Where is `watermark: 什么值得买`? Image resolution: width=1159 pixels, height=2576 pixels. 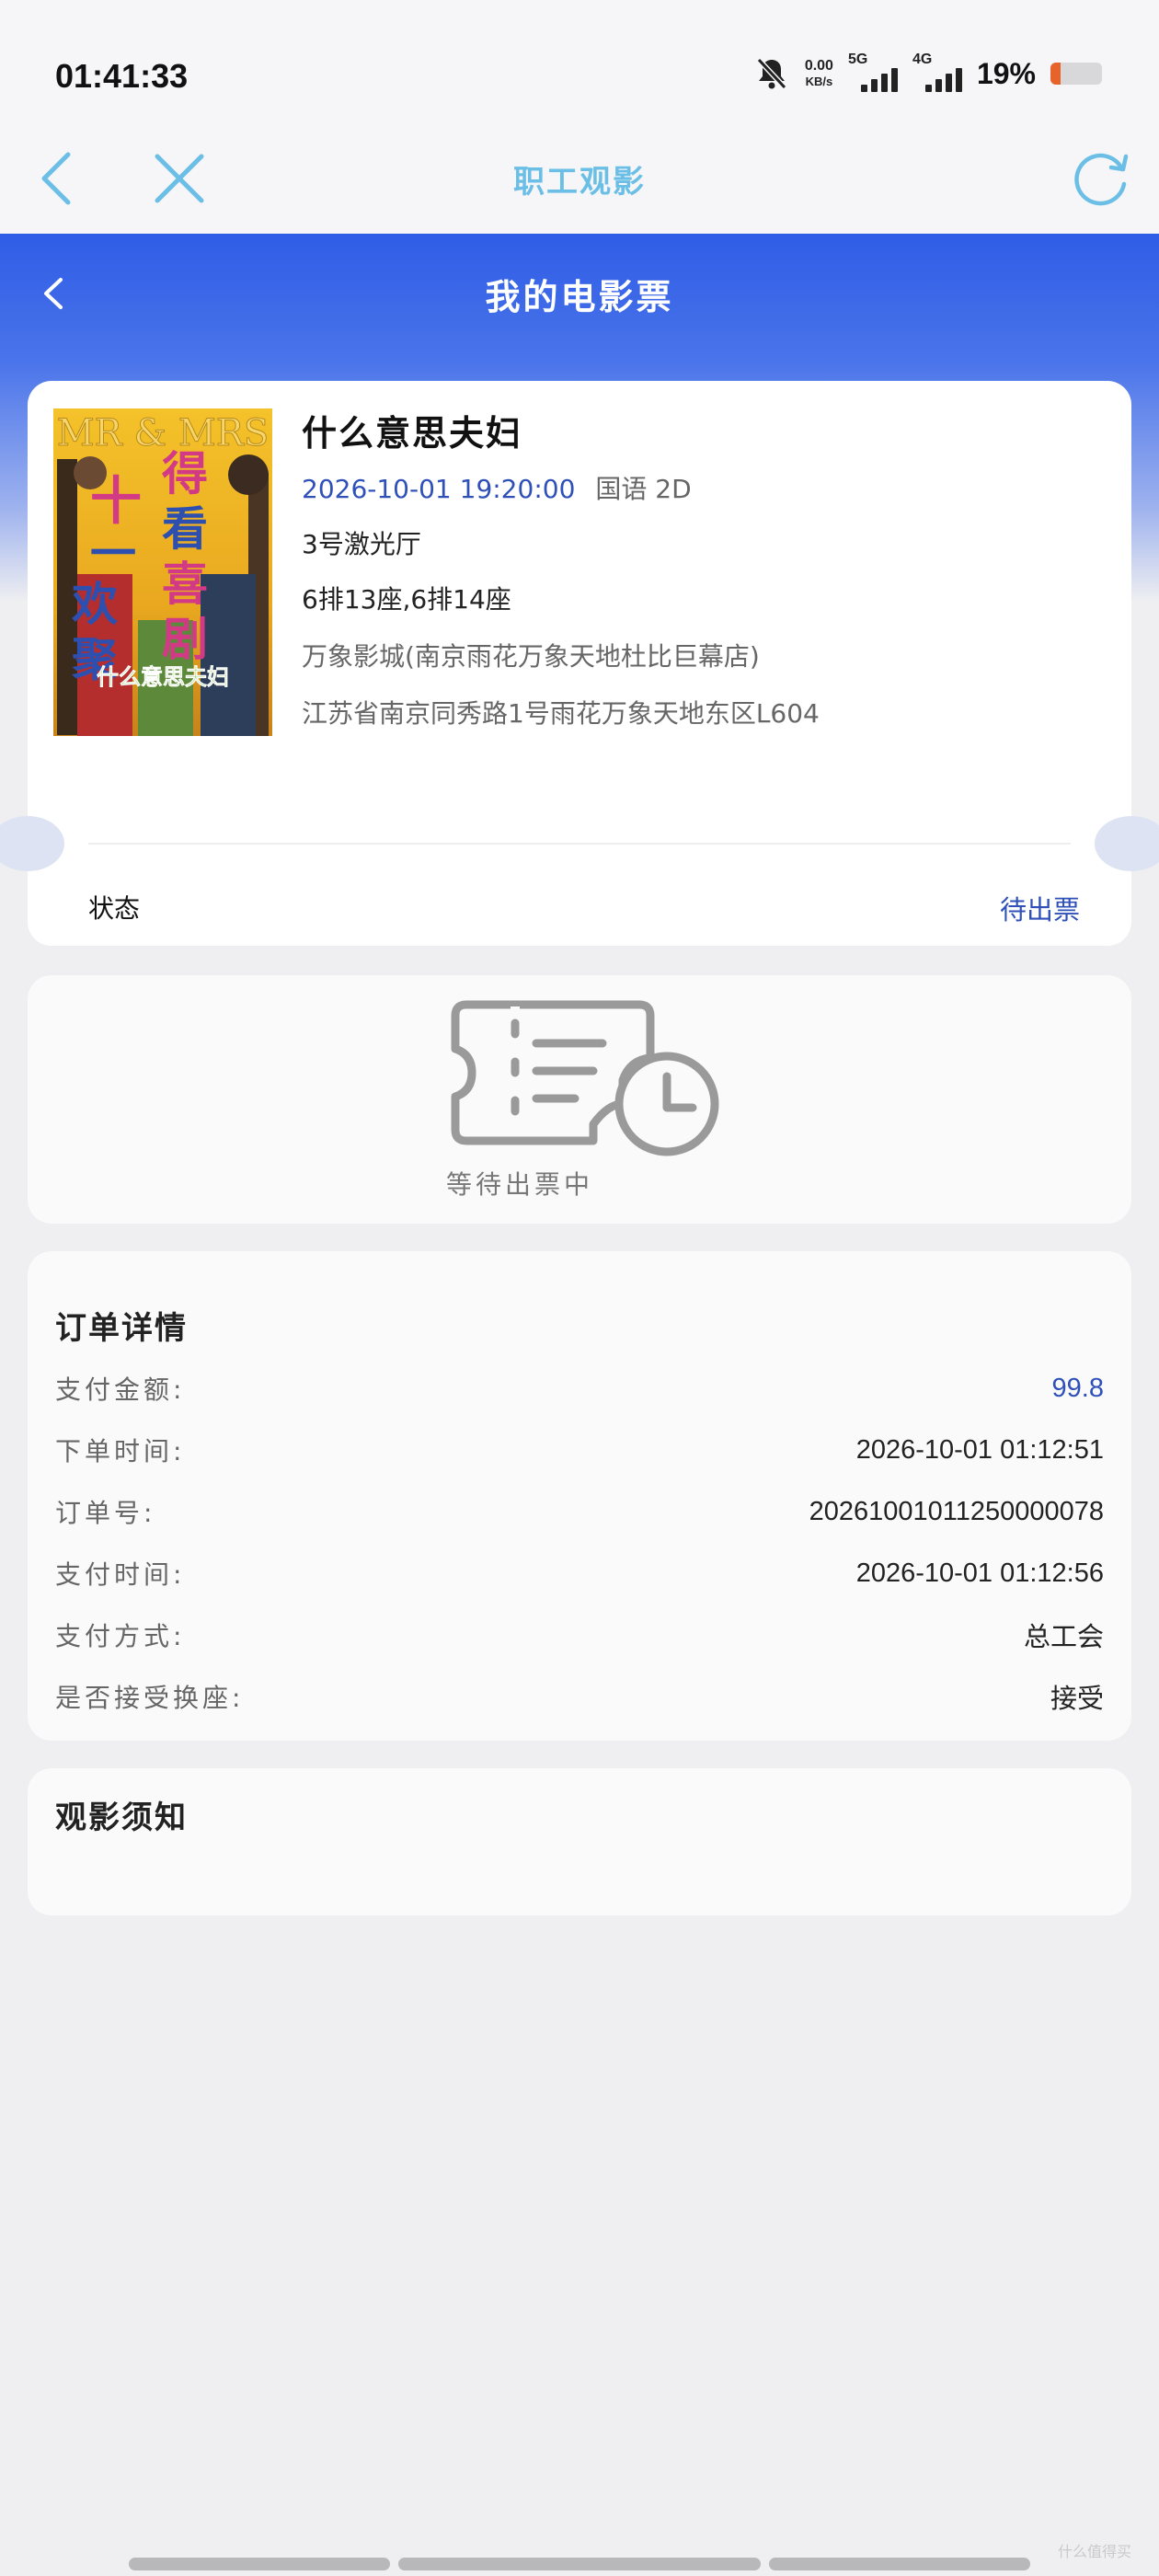
watermark: 什么值得买 is located at coordinates (1094, 2551).